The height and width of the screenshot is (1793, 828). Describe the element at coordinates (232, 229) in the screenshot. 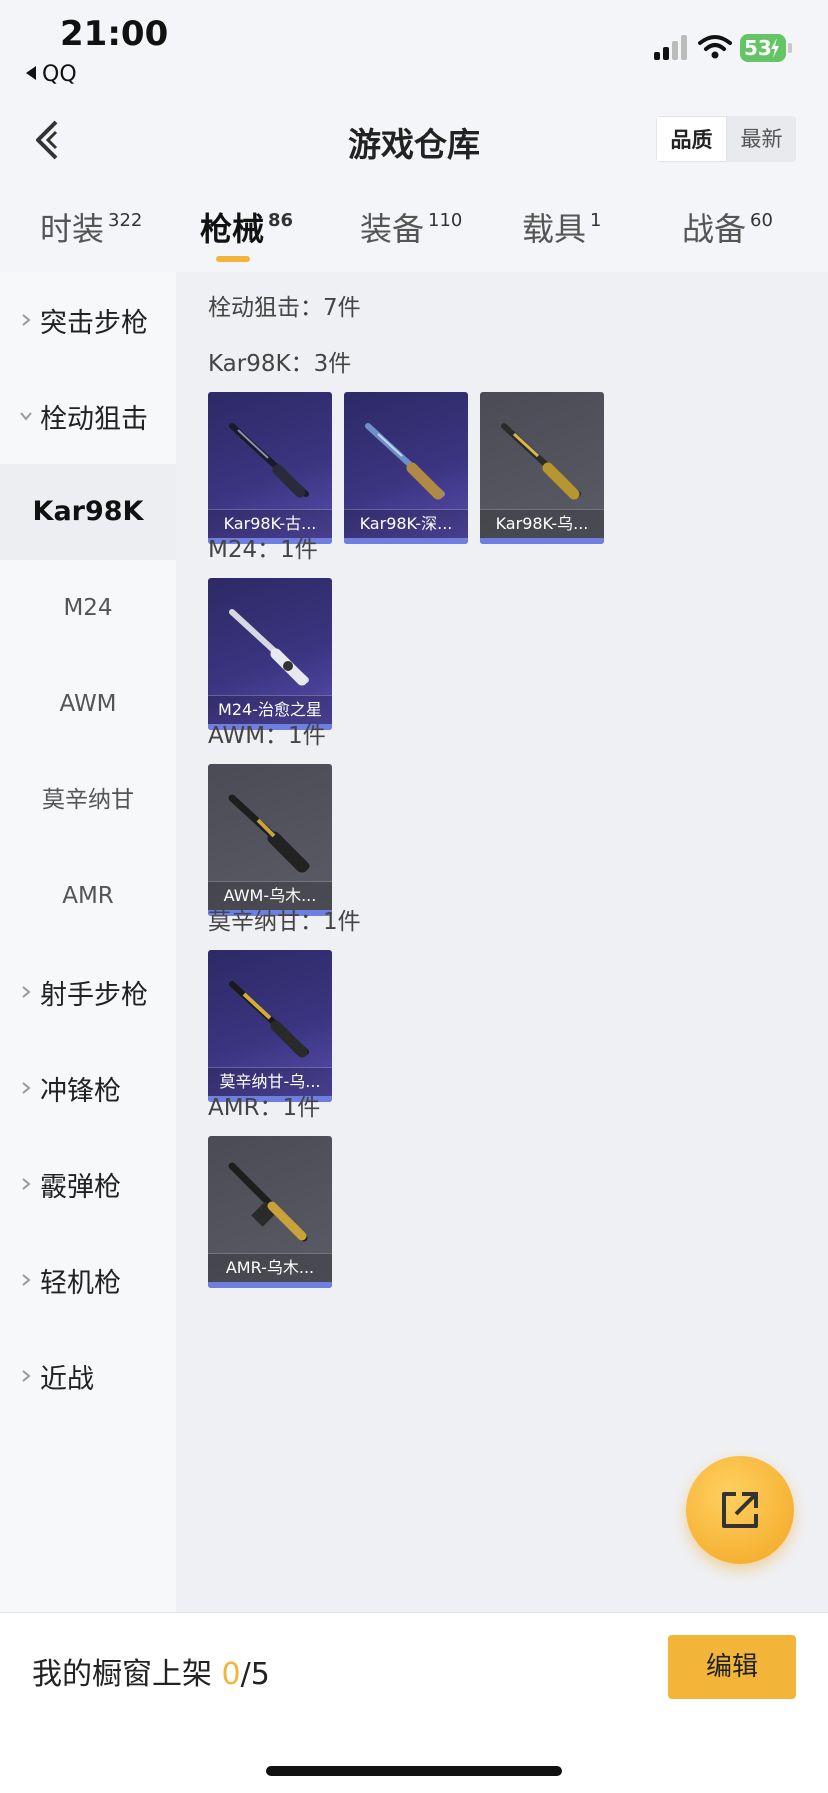

I see `tab-label: 枪械` at that location.